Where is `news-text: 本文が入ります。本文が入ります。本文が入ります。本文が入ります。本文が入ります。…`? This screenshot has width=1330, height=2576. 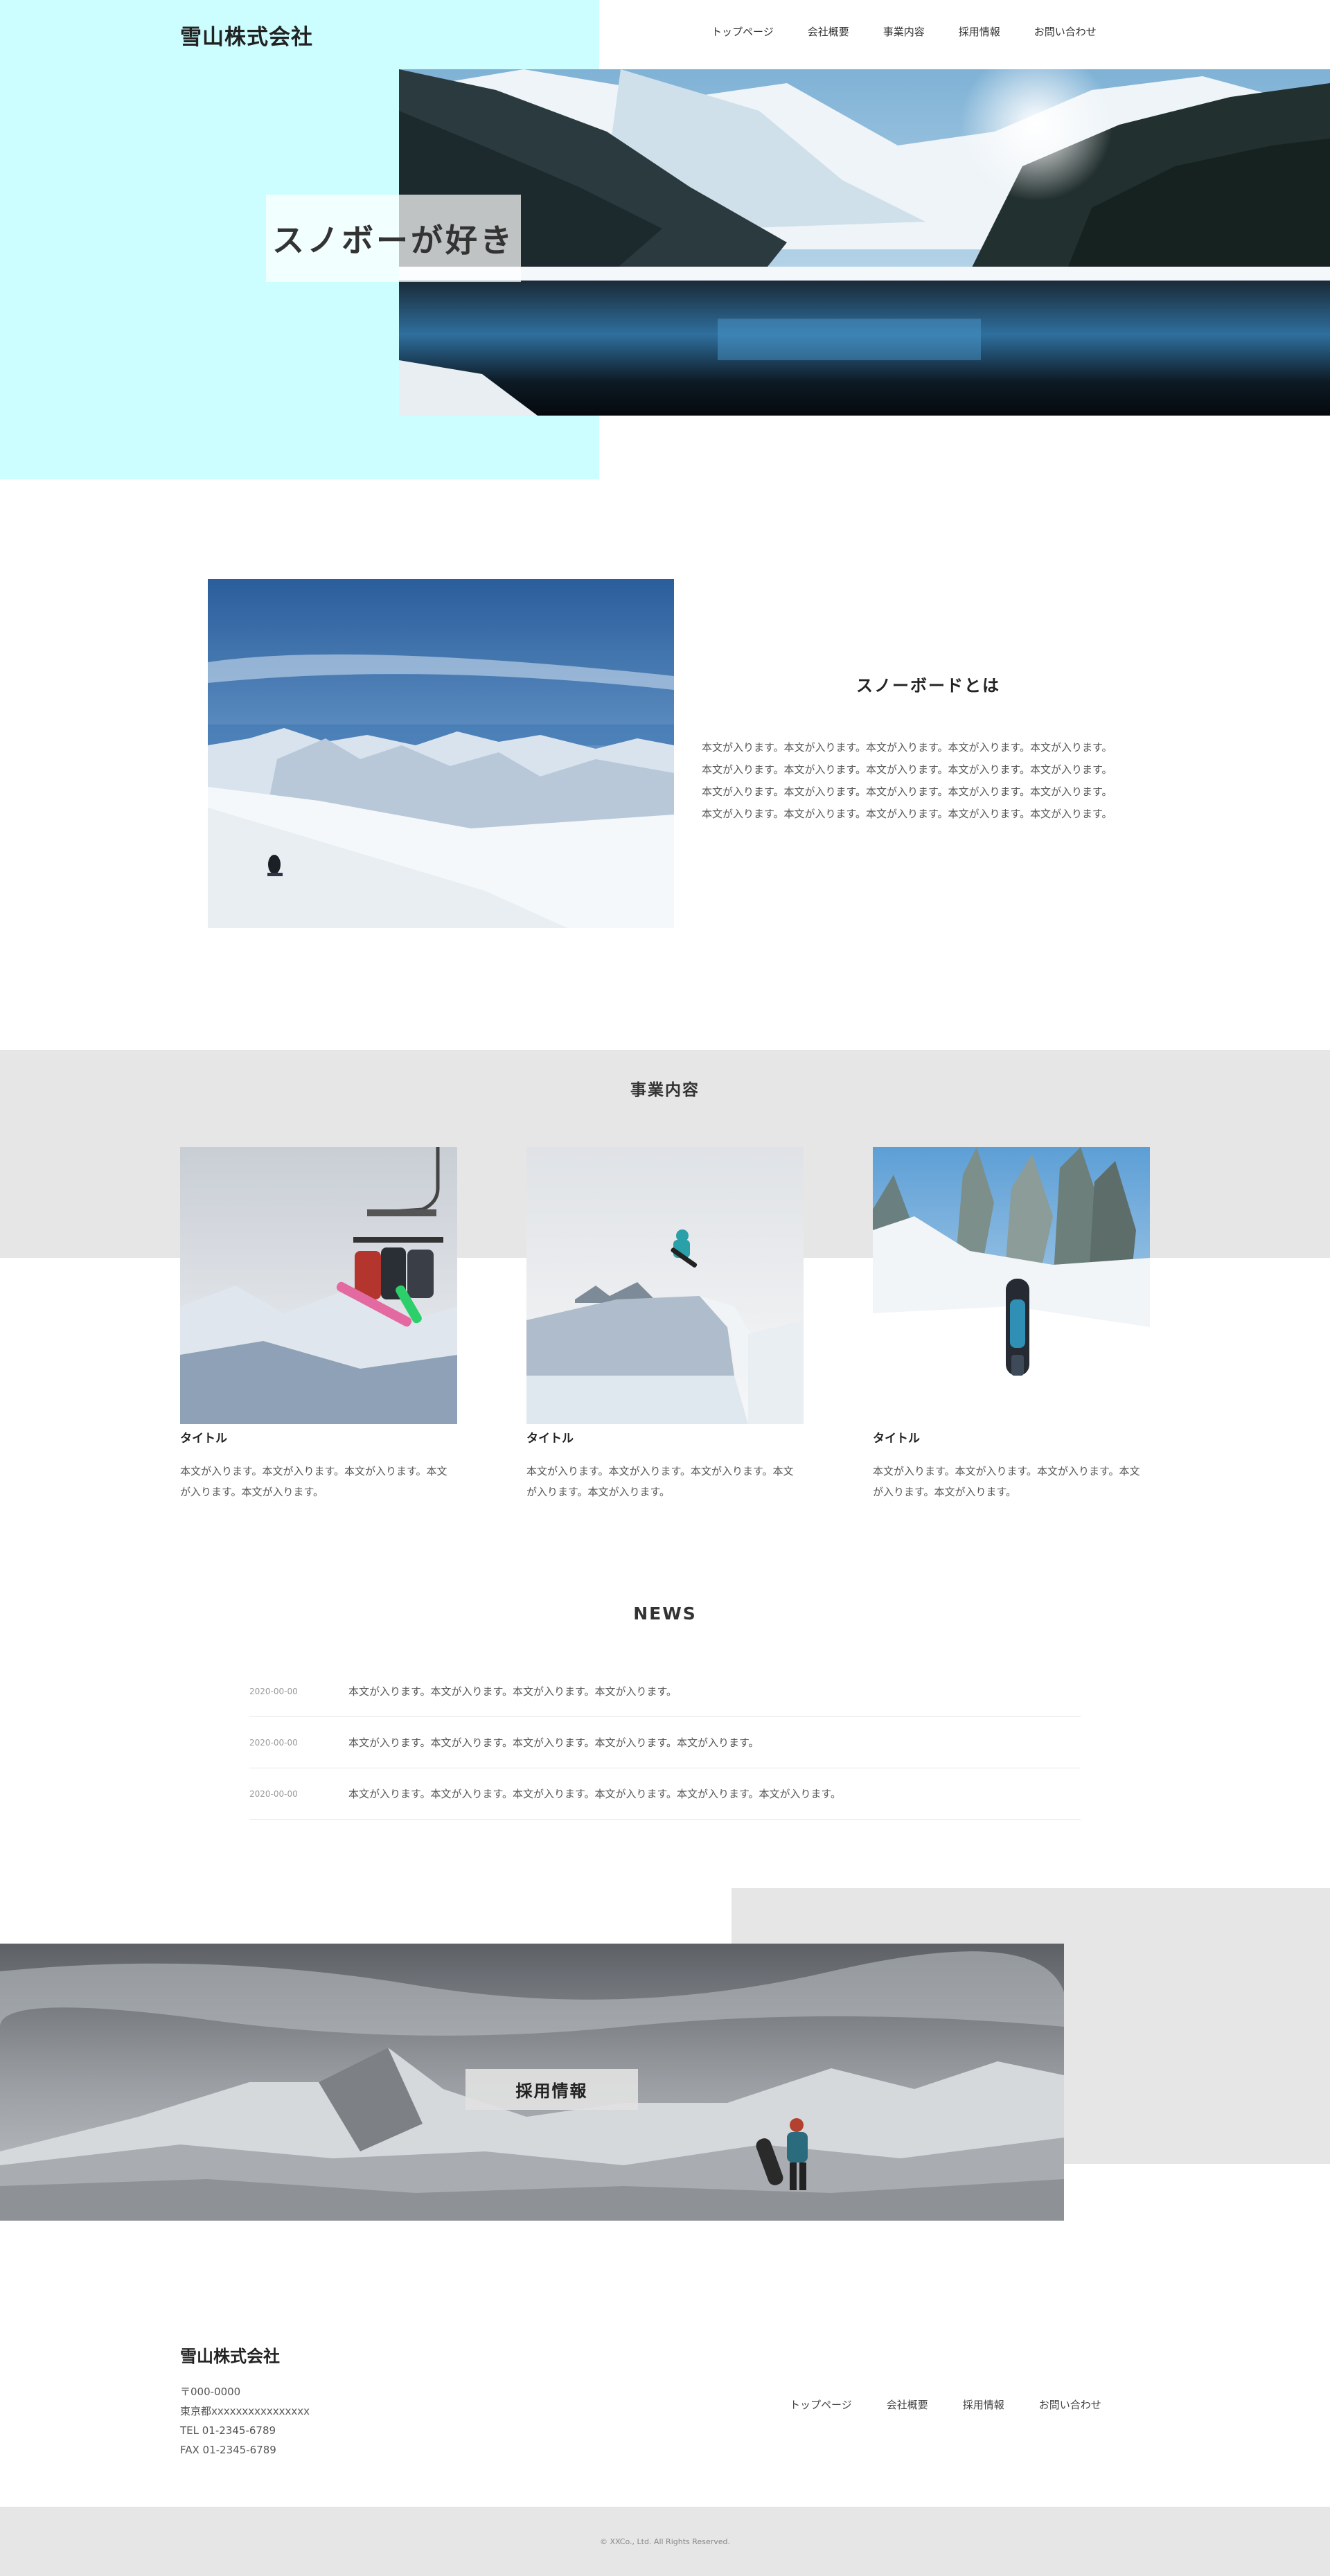
news-text: 本文が入ります。本文が入ります。本文が入ります。本文が入ります。本文が入ります。… is located at coordinates (595, 1794).